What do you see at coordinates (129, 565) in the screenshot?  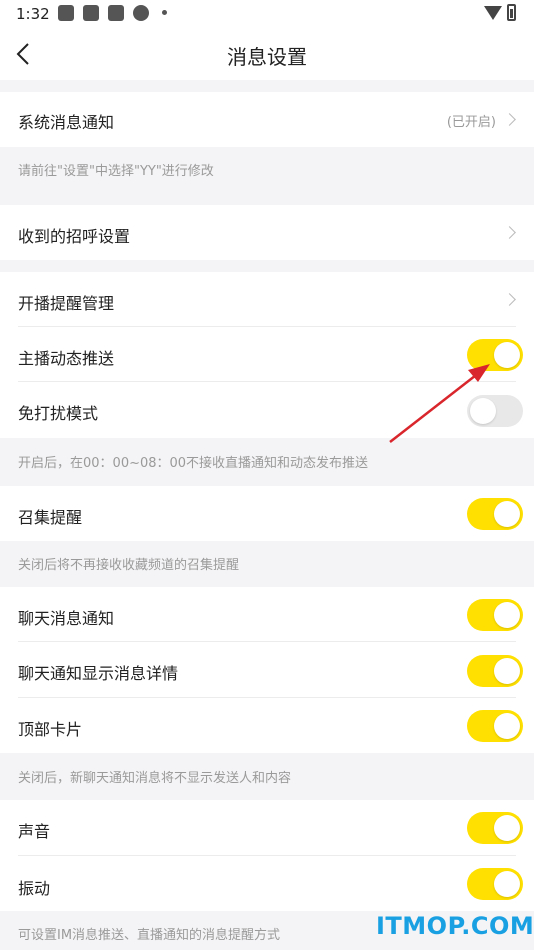 I see `gather-reminder-hint: 关闭后将不再接收收藏频道的召集提醒` at bounding box center [129, 565].